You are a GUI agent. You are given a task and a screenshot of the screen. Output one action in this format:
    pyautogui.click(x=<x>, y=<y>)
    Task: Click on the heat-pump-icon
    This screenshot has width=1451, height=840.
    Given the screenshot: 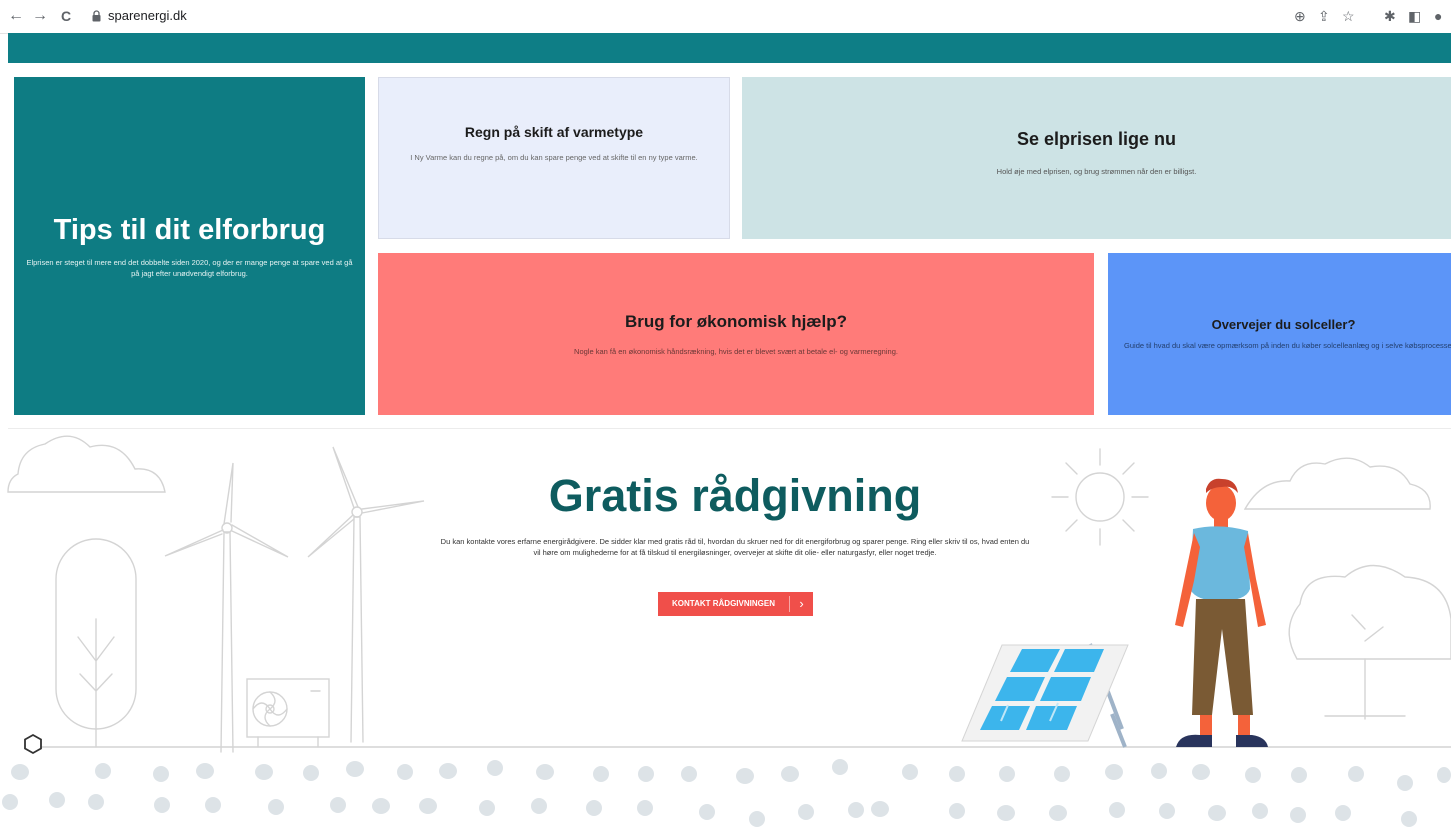 What is the action you would take?
    pyautogui.click(x=288, y=713)
    